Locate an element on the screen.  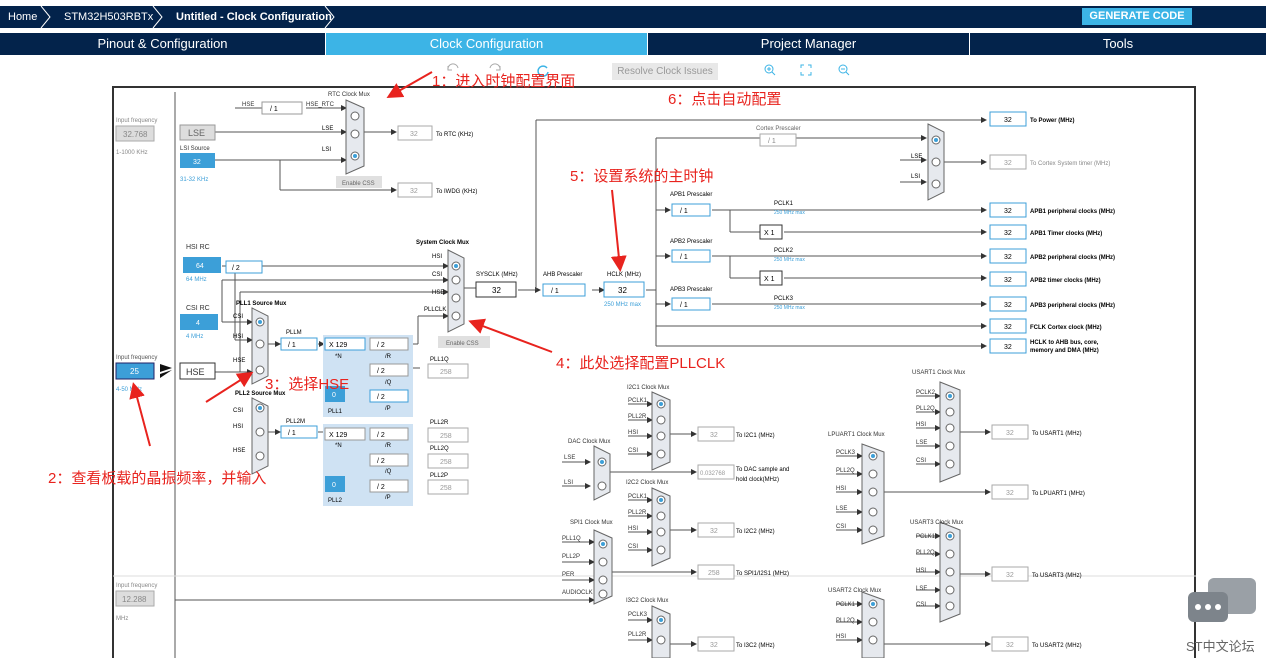
annotation-5: 5：设置系统的主时钟 is located at coordinates (642, 176).